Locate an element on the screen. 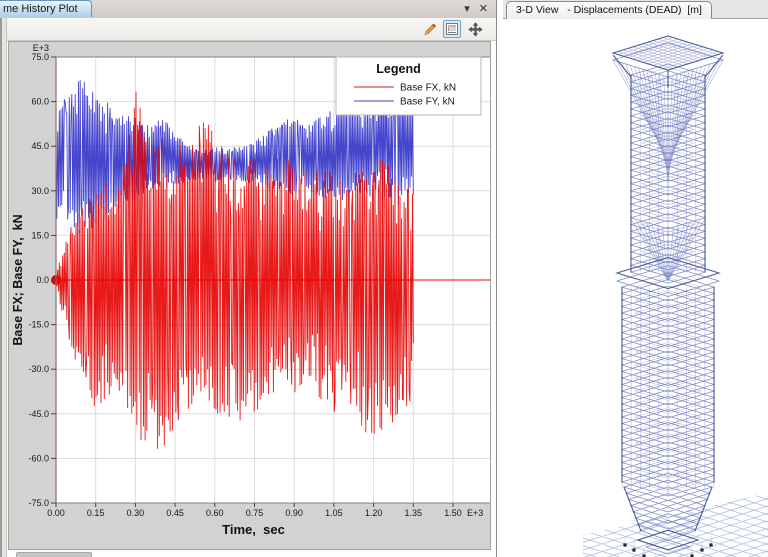  svg-text: 75.0 is located at coordinates (40, 57).